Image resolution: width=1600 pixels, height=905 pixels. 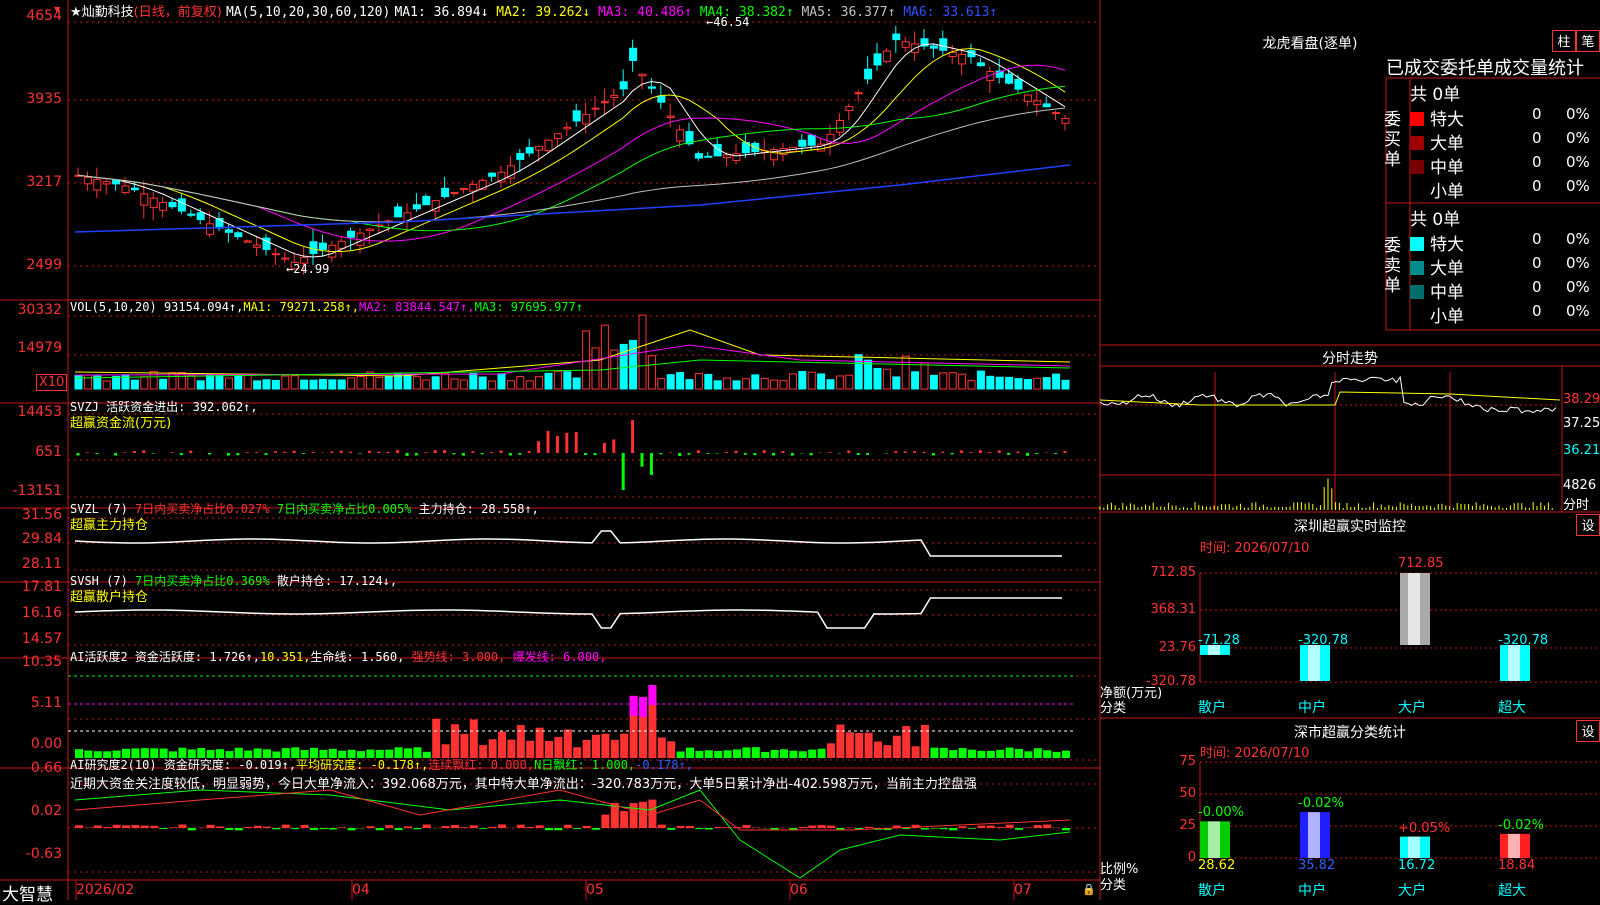 I want to click on ma-value-6: MA6: 33.613↑, so click(x=946, y=12).